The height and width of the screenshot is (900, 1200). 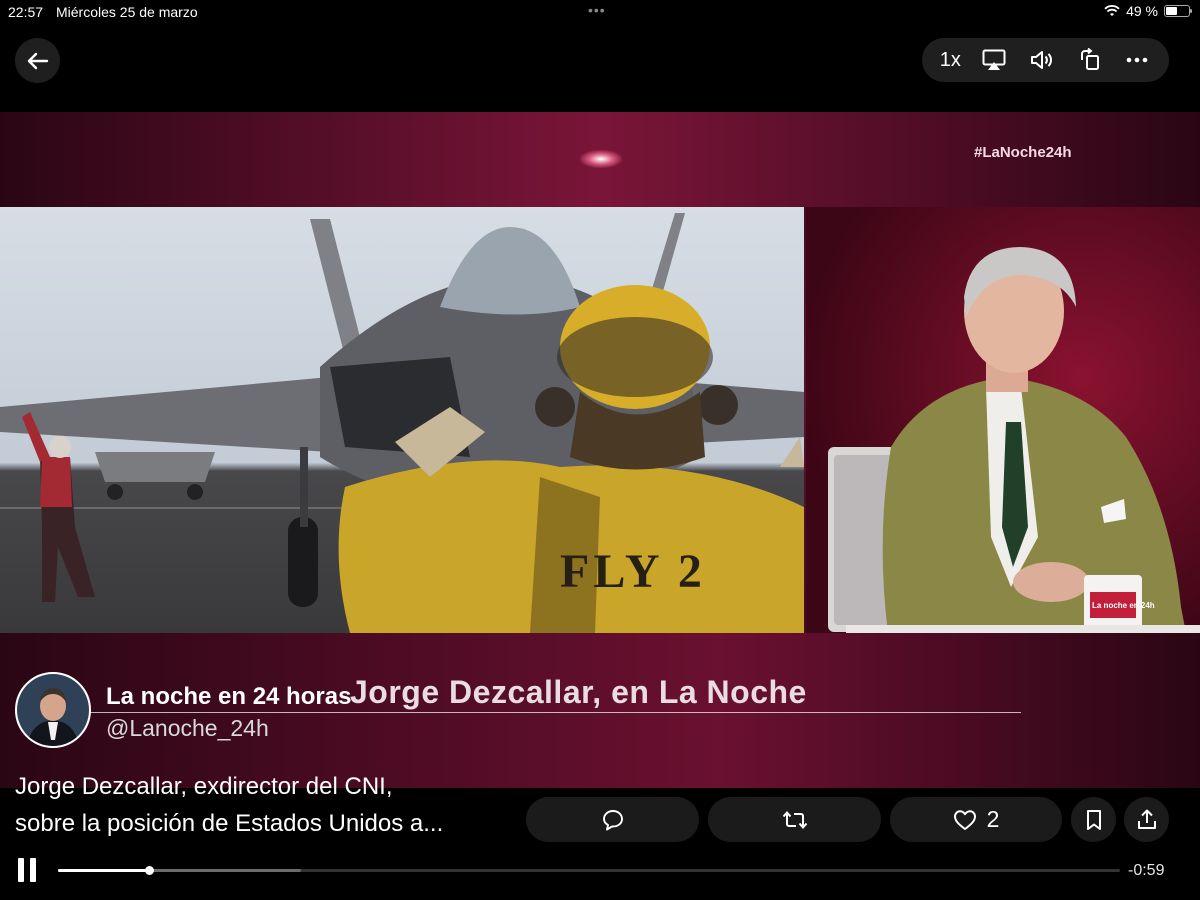 I want to click on progress-played, so click(x=104, y=870).